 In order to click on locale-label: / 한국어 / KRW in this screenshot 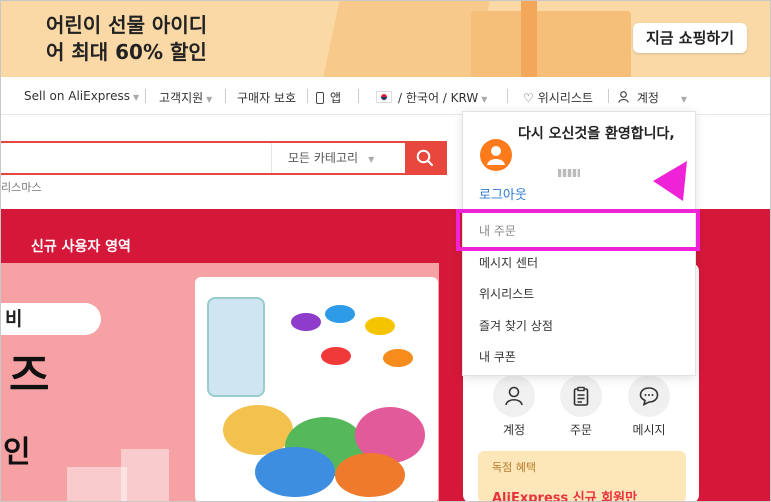, I will do `click(438, 98)`.